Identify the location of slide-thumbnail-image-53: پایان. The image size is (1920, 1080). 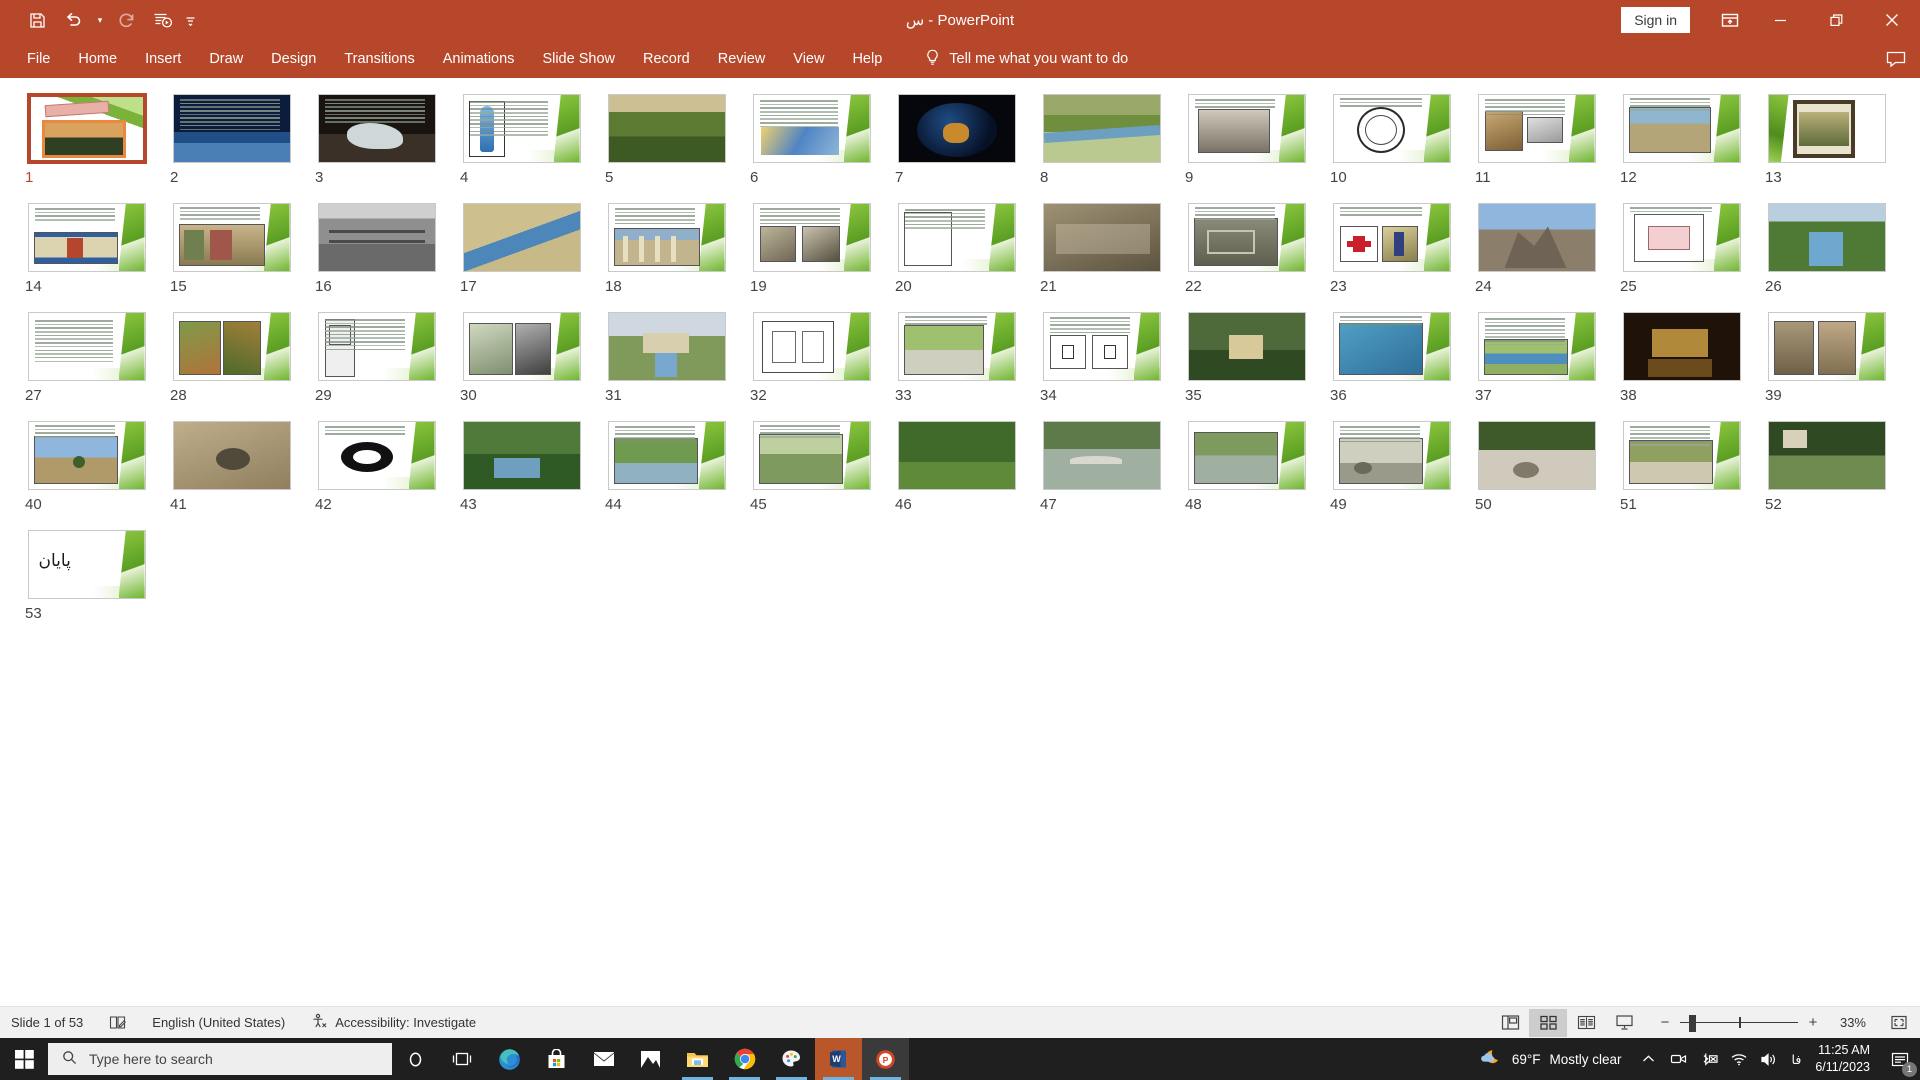
(86, 564).